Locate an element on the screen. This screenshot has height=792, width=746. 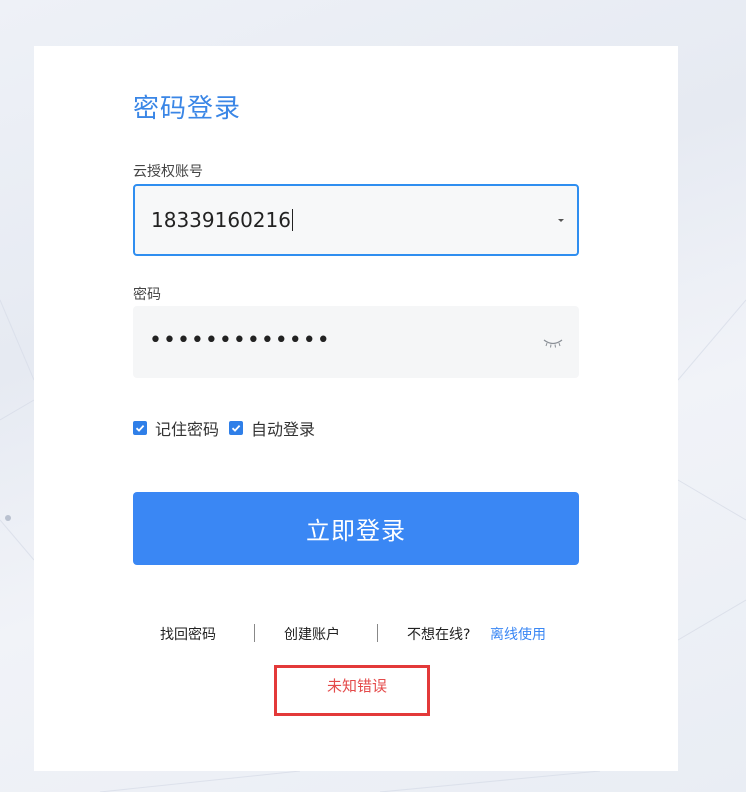
text-cursor is located at coordinates (292, 220).